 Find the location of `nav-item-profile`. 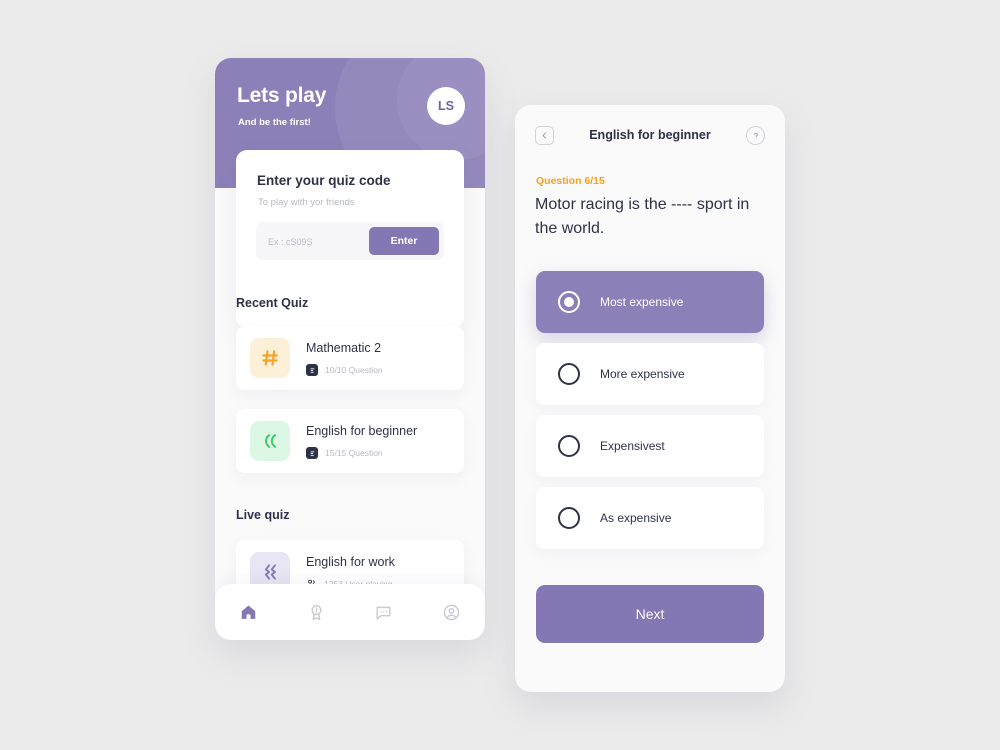

nav-item-profile is located at coordinates (451, 612).